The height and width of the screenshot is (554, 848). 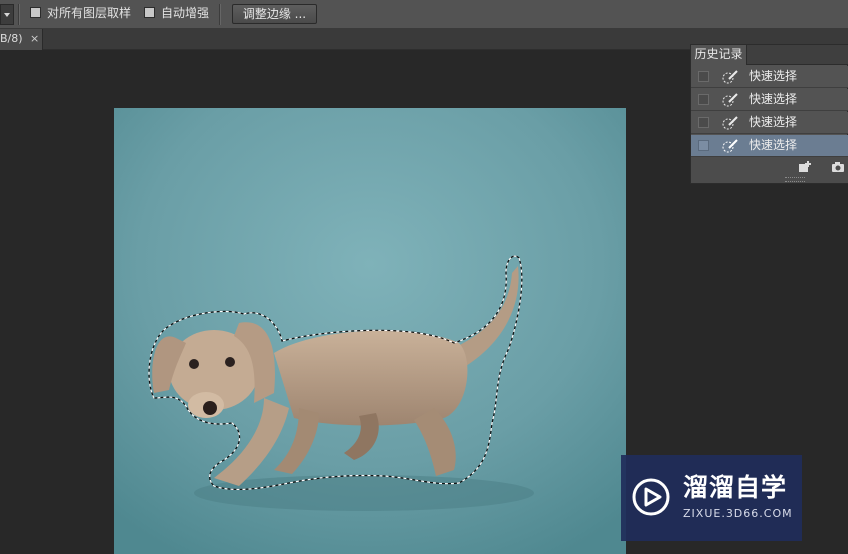 What do you see at coordinates (35, 12) in the screenshot?
I see `sample-all-layers-checkbox` at bounding box center [35, 12].